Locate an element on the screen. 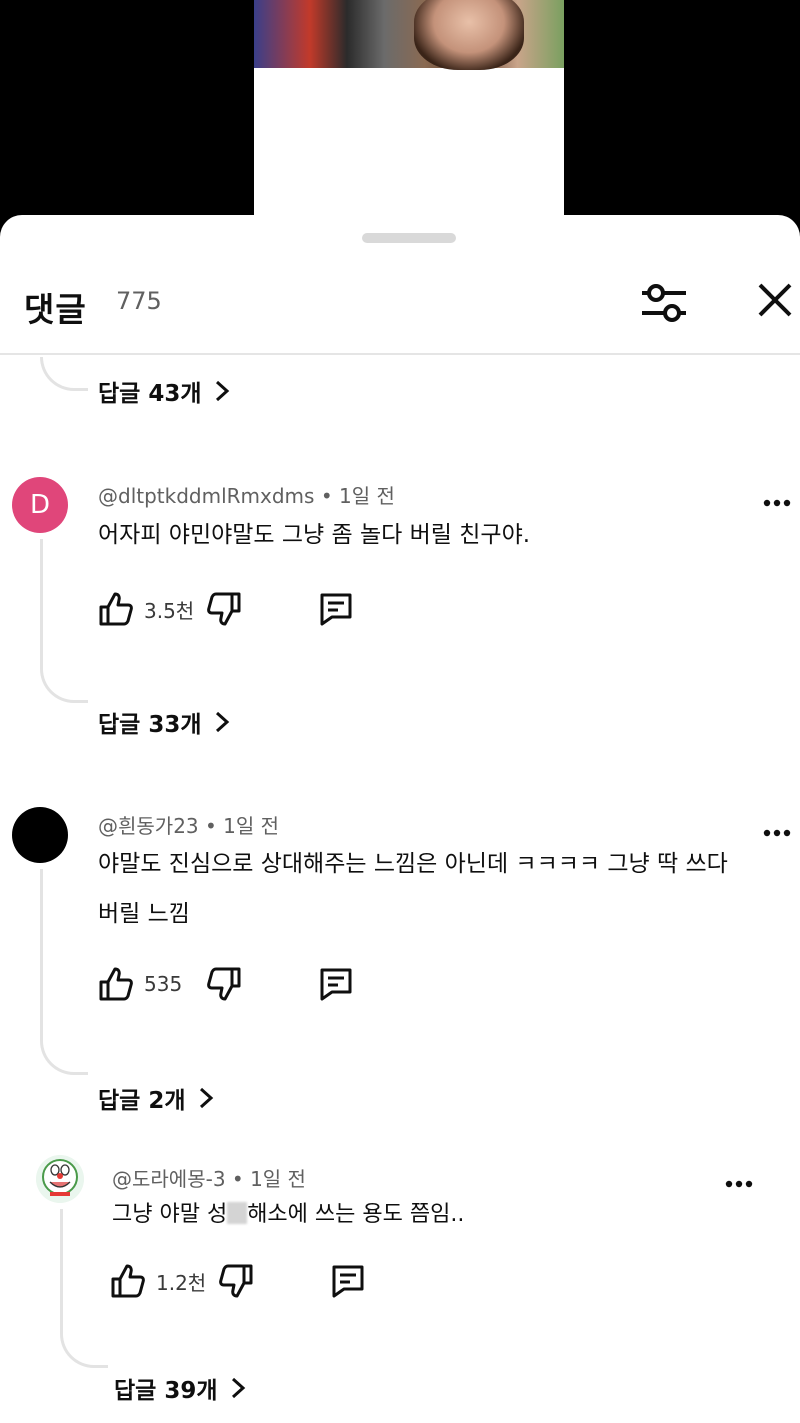  view-replies-button: 답글 33개 is located at coordinates (164, 722).